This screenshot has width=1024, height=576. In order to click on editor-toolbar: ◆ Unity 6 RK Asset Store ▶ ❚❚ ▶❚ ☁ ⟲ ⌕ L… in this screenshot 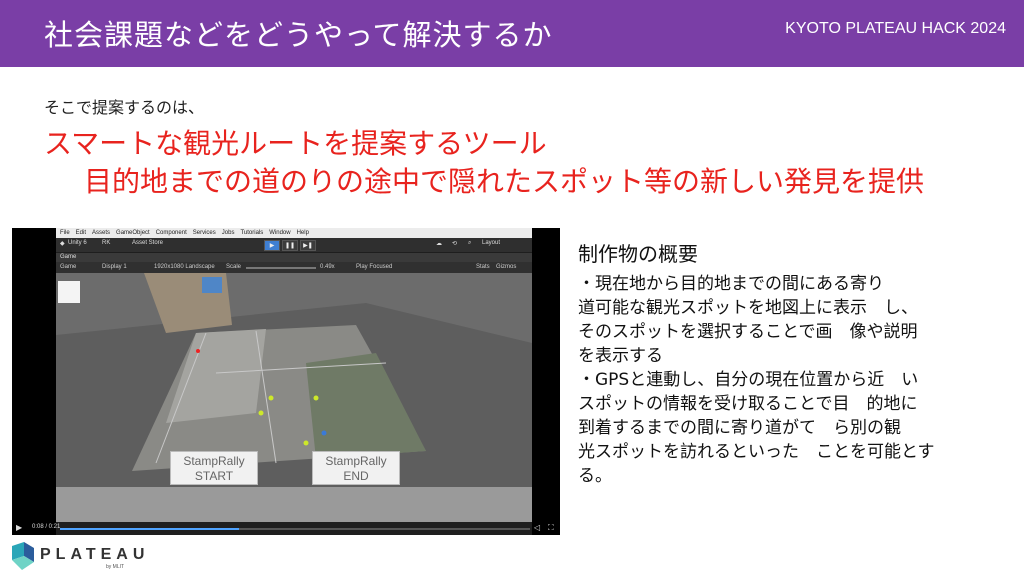, I will do `click(294, 245)`.